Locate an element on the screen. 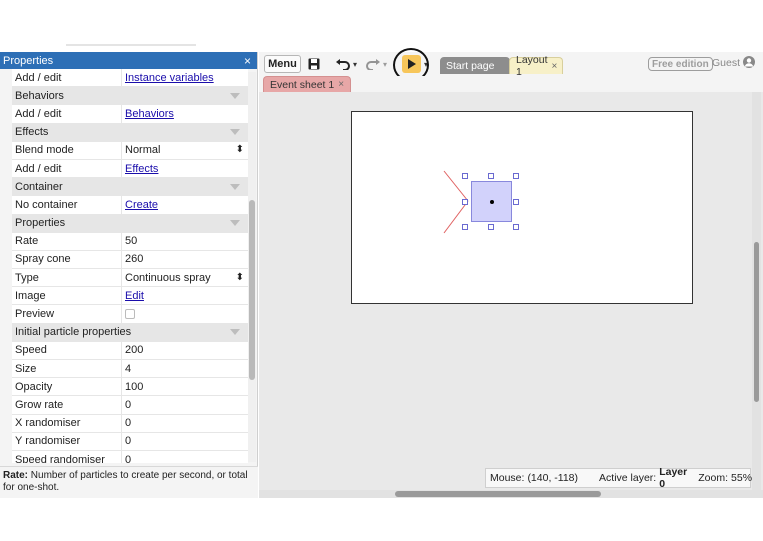 This screenshot has width=763, height=541. vertical-scrollbar is located at coordinates (756, 295).